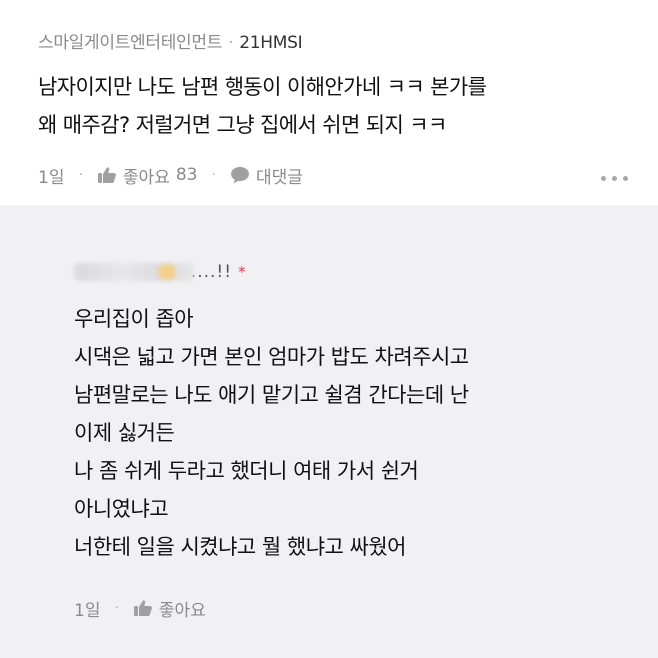 This screenshot has height=658, width=658. I want to click on blurred-author-name, so click(134, 272).